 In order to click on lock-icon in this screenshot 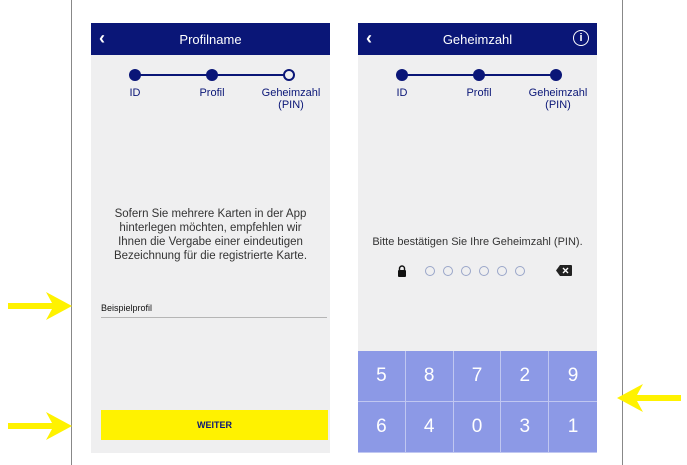, I will do `click(402, 271)`.